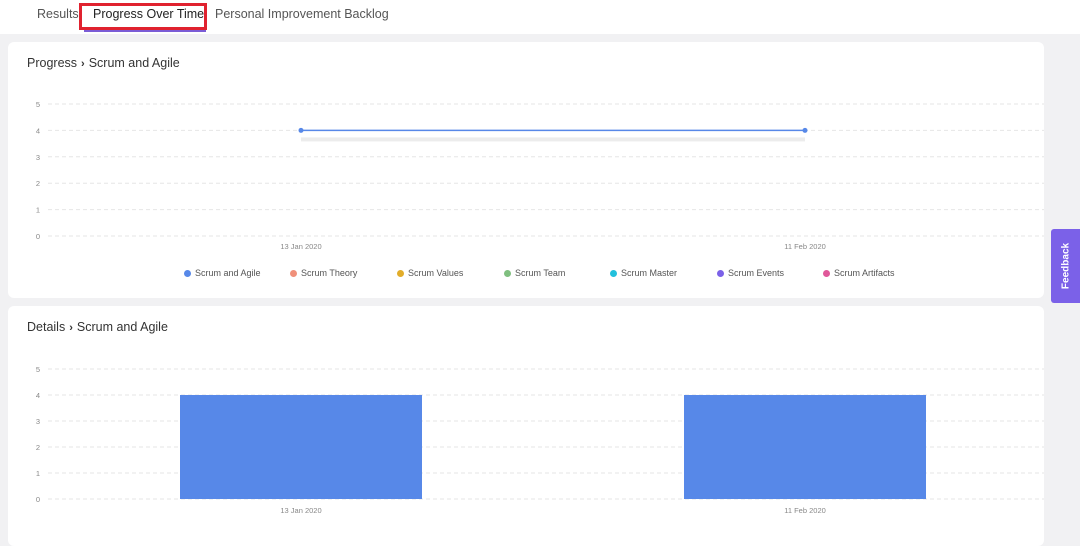  I want to click on legend-item: Scrum Values, so click(430, 273).